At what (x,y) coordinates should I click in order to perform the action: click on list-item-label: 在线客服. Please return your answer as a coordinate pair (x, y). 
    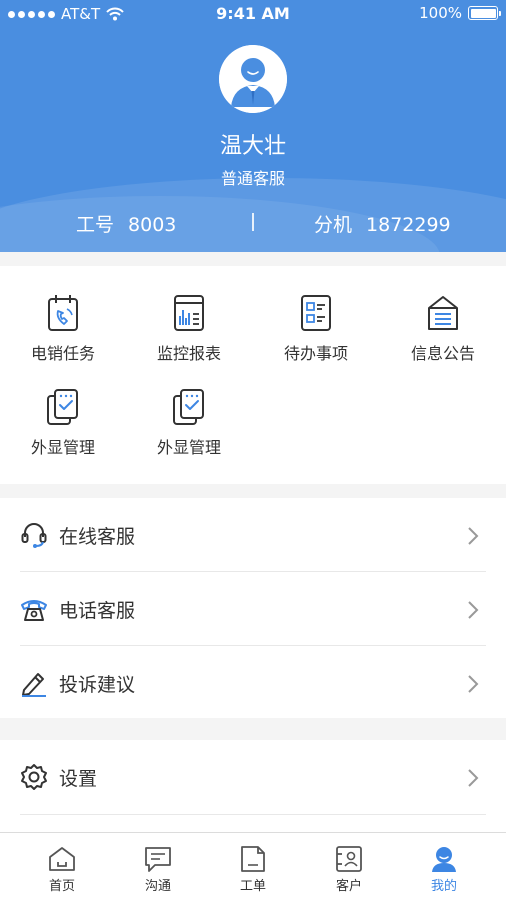
    Looking at the image, I should click on (97, 537).